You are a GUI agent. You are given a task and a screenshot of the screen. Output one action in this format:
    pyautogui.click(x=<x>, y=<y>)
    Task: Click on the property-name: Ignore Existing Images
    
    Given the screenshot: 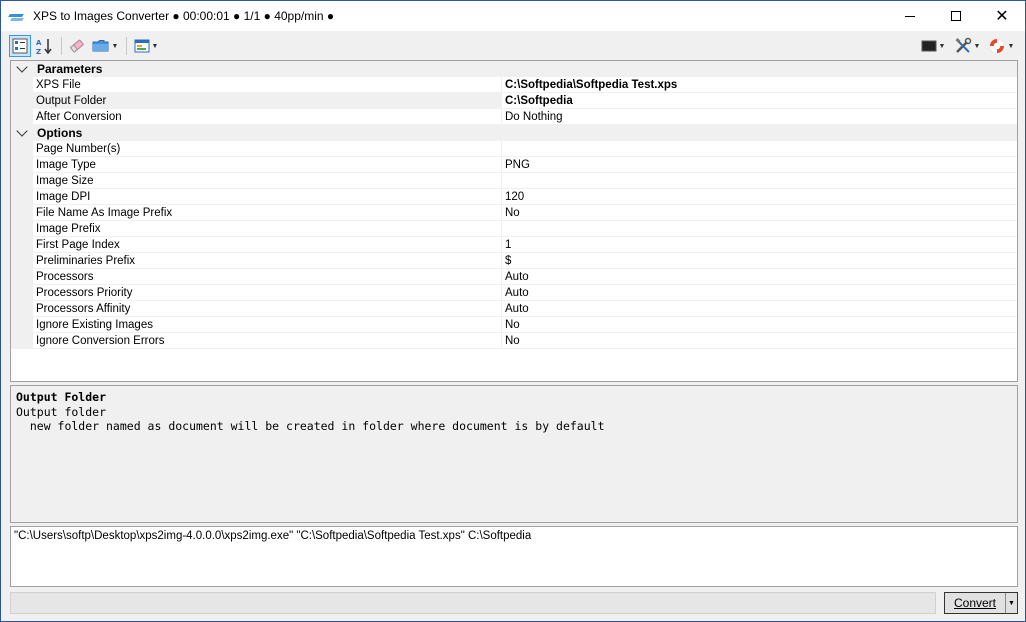 What is the action you would take?
    pyautogui.click(x=267, y=325)
    